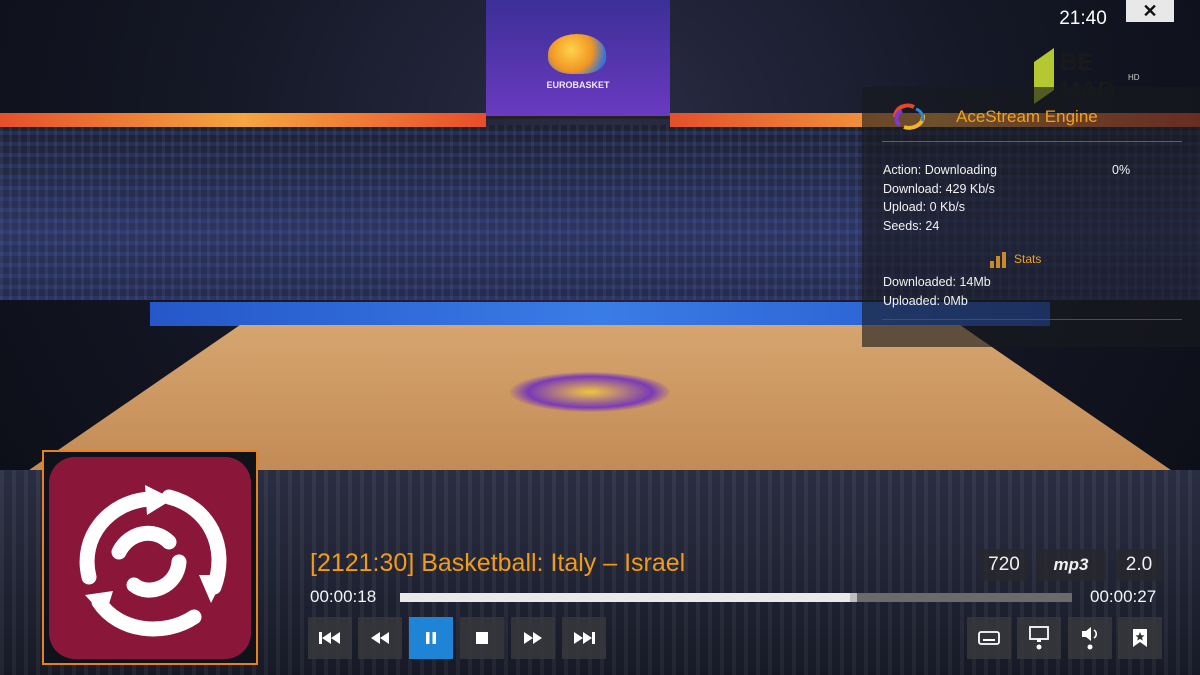 The width and height of the screenshot is (1200, 675). I want to click on download-row: Download: 429 Kb/s, so click(939, 189).